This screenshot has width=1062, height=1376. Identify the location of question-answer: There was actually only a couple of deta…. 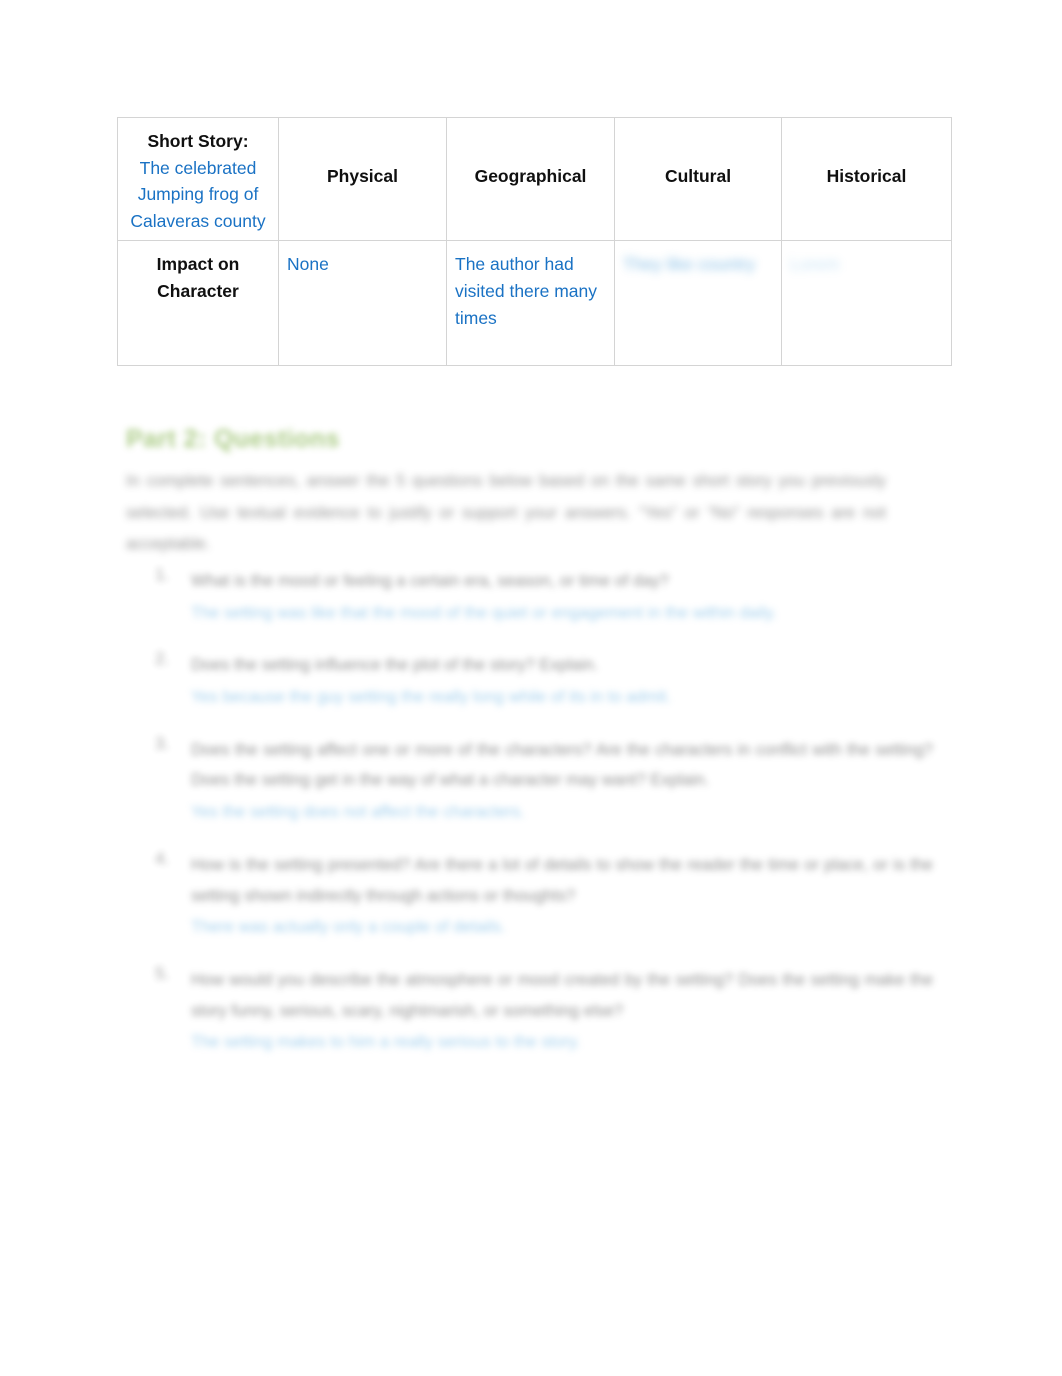
(562, 927).